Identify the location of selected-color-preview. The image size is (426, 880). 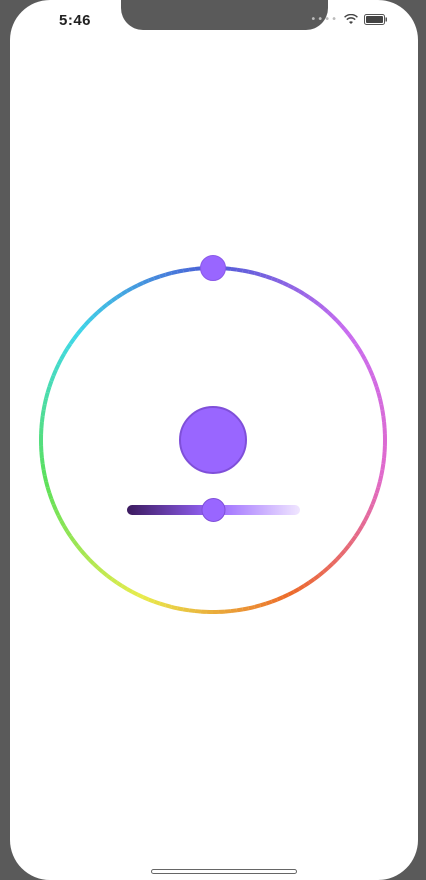
(213, 440).